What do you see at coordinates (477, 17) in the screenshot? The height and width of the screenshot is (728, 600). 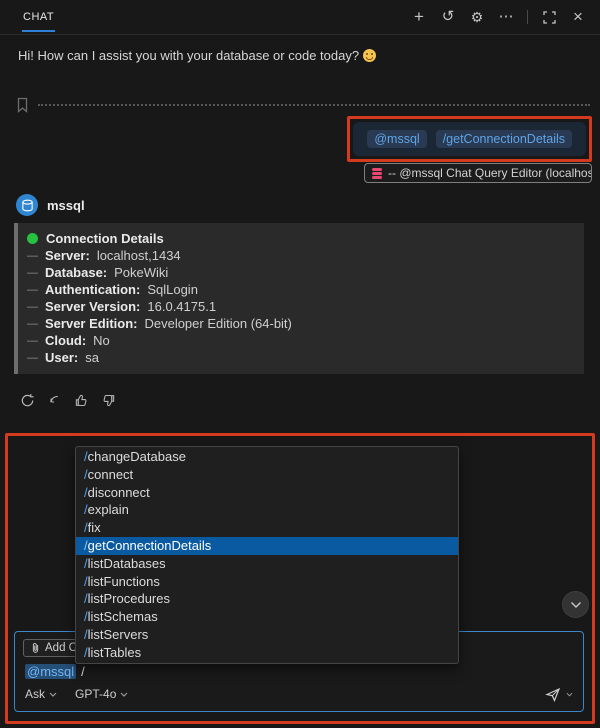 I see `settings-gear-icon: ⚙` at bounding box center [477, 17].